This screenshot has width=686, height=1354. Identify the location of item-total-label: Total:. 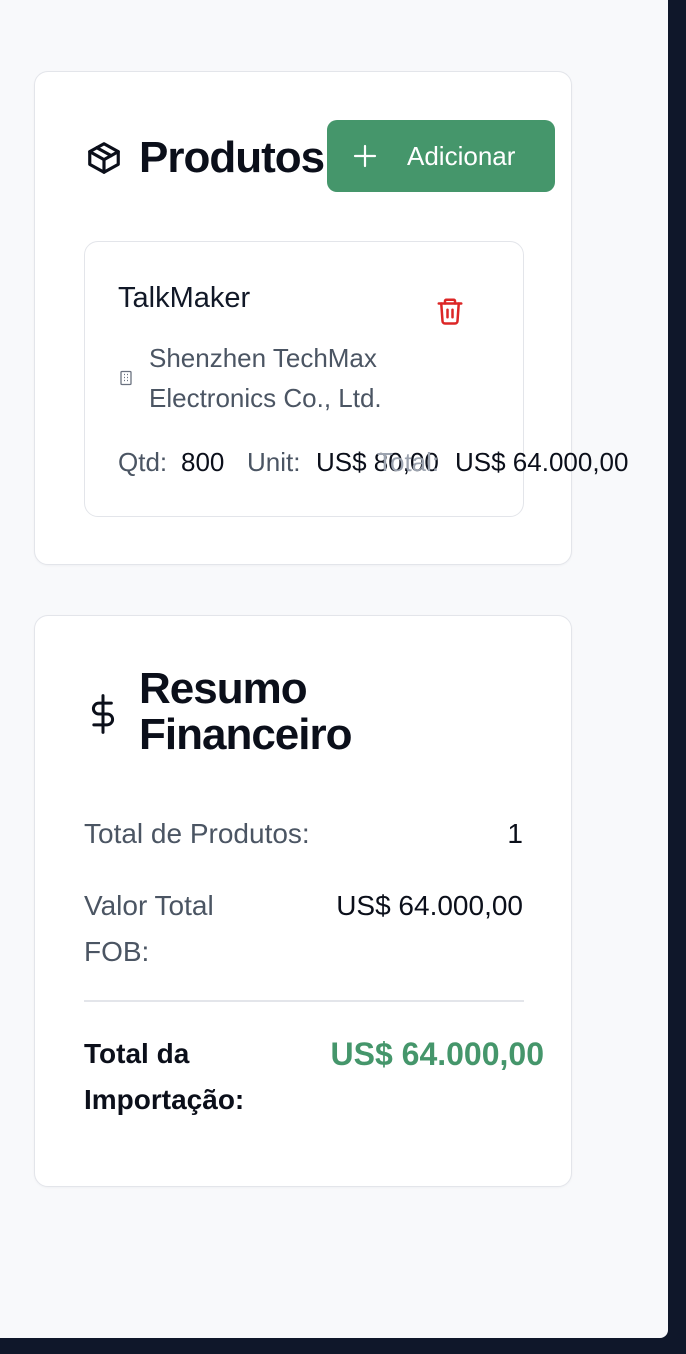
(408, 462).